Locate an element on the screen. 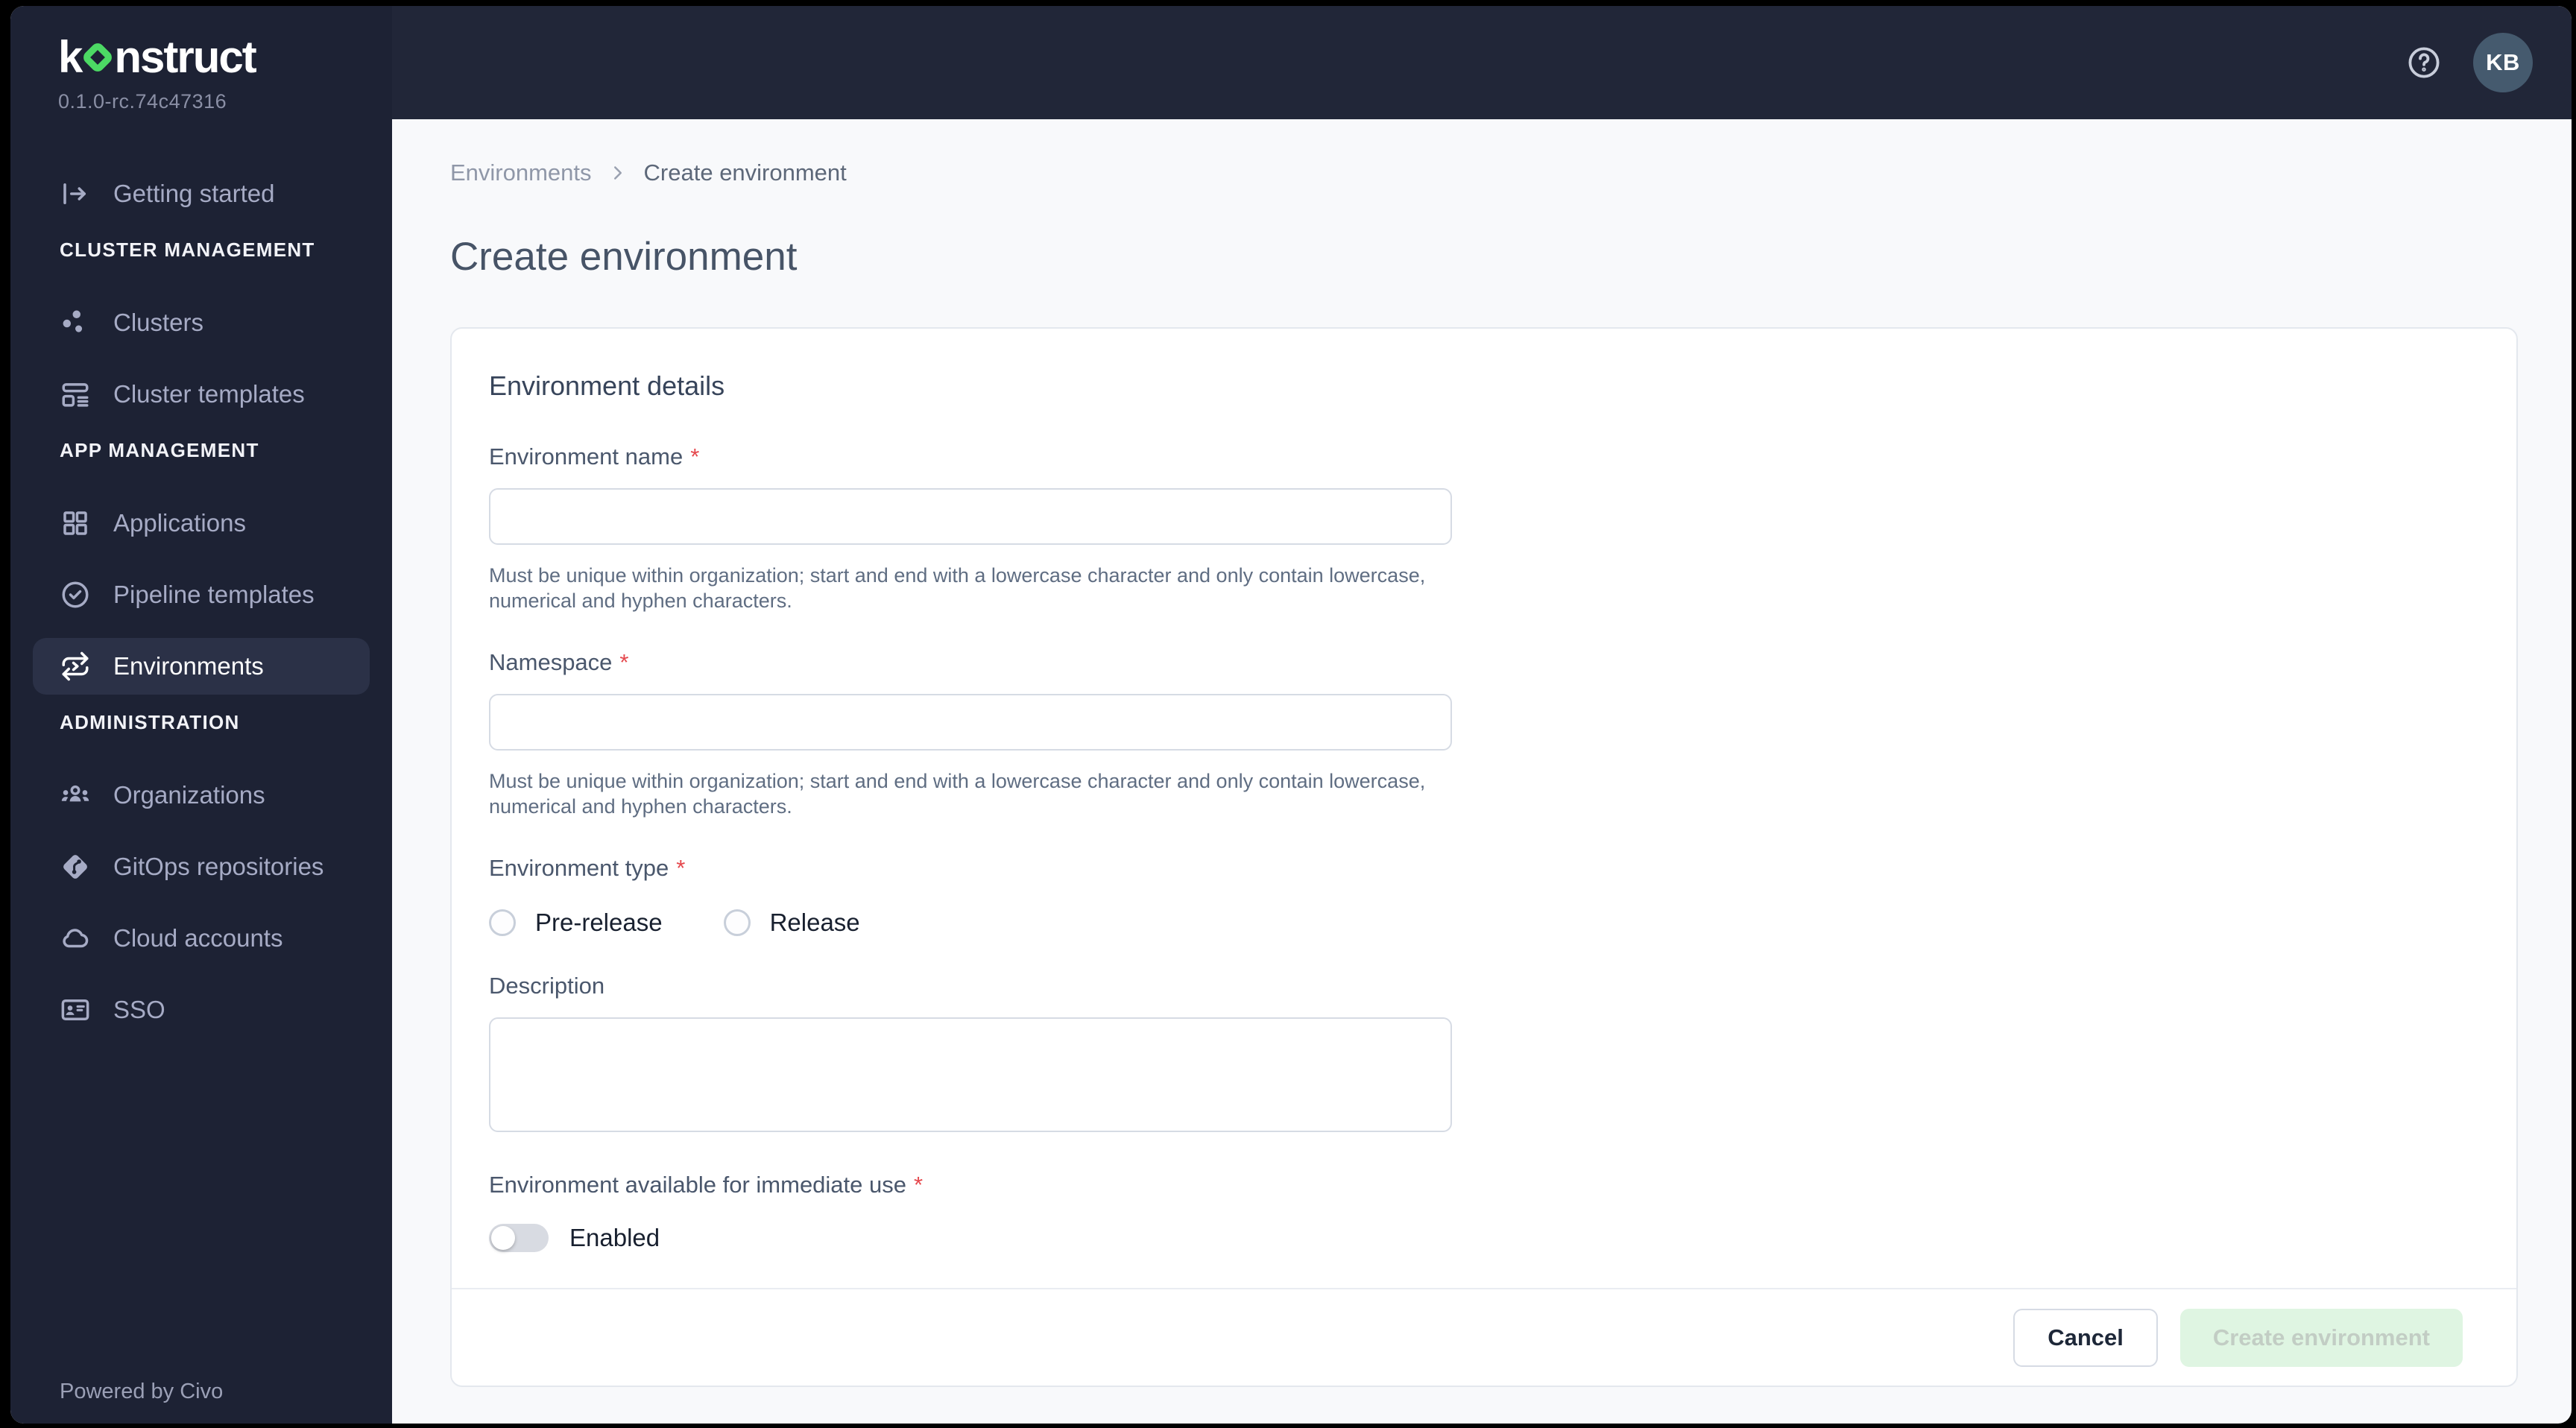 The width and height of the screenshot is (2576, 1428). field-label: Environment type * is located at coordinates (970, 868).